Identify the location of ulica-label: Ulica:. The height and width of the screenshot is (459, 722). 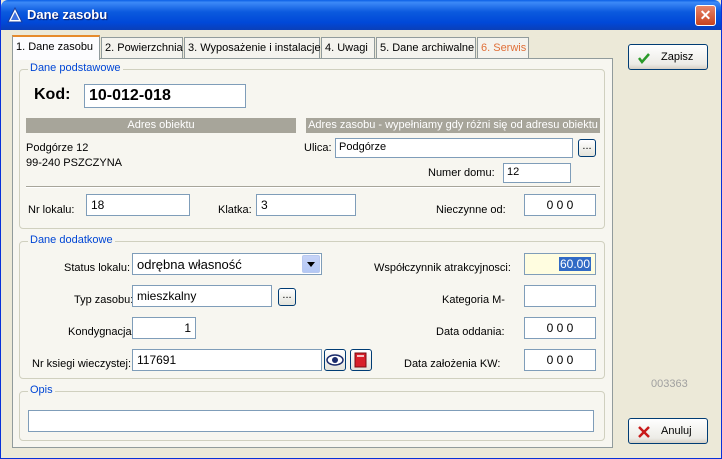
(318, 148).